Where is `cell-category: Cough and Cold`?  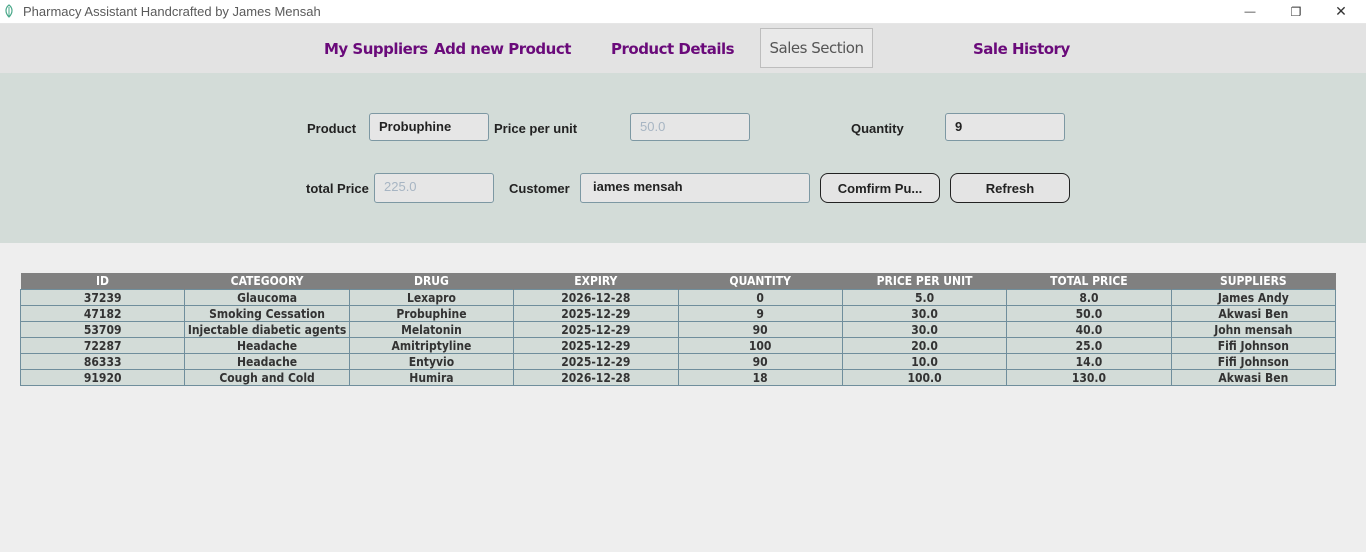 cell-category: Cough and Cold is located at coordinates (267, 377).